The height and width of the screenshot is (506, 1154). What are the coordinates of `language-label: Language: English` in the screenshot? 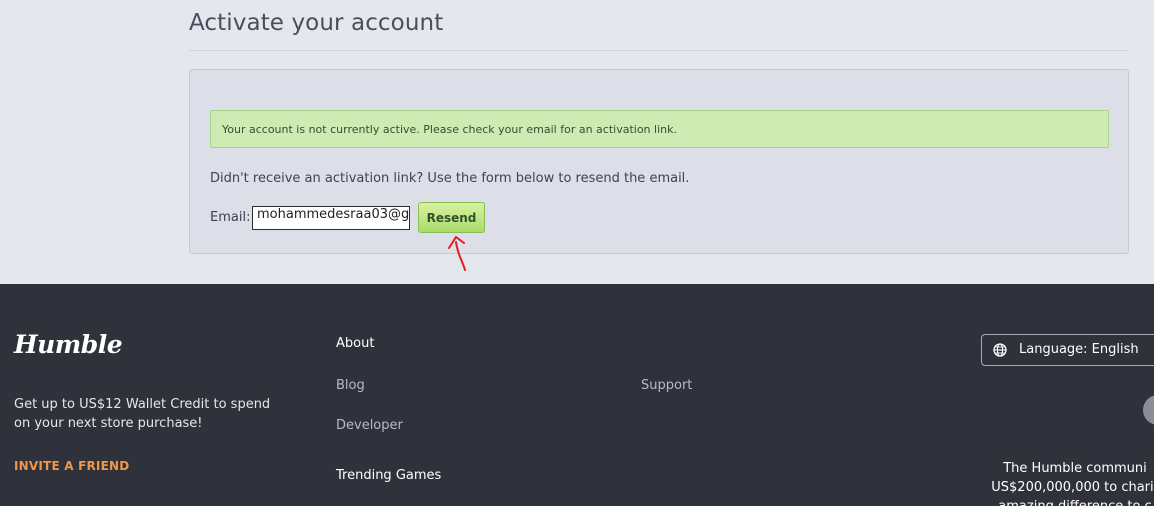 It's located at (1079, 349).